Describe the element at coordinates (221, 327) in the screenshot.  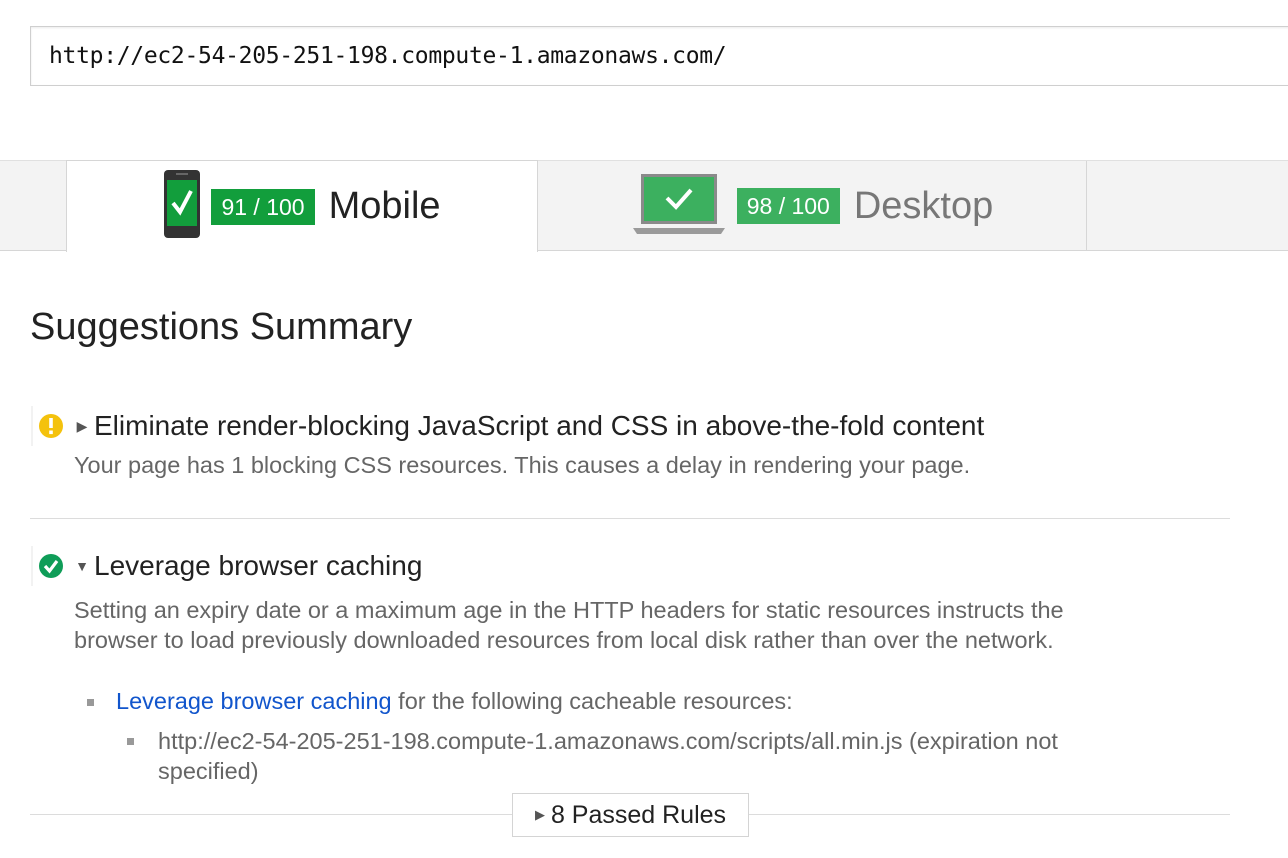
I see `page-title: Suggestions Summary` at that location.